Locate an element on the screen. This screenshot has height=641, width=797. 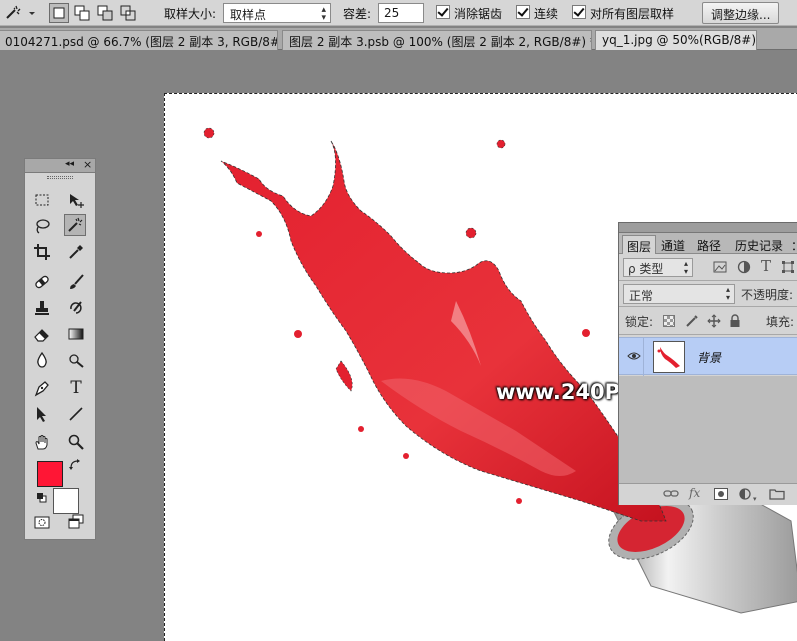
grip-icon is located at coordinates (60, 177).